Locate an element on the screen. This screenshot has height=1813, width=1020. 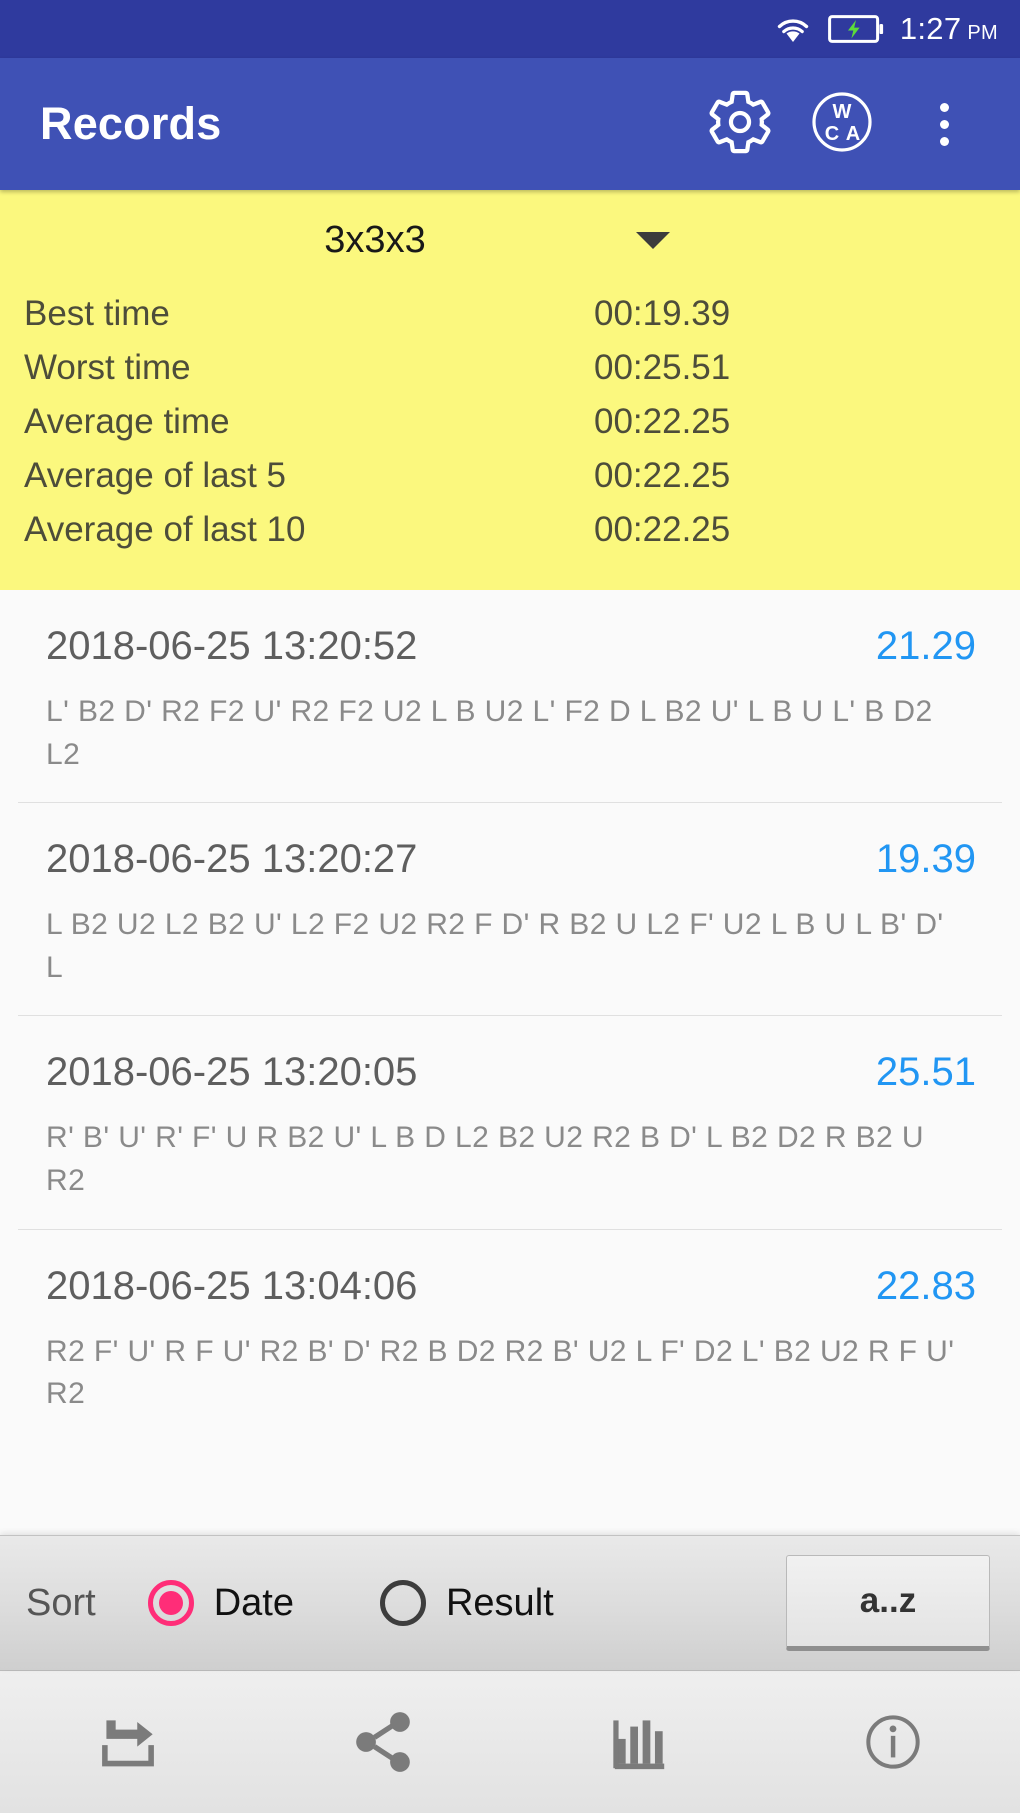
stat-value: 00:25.51 is located at coordinates (662, 367).